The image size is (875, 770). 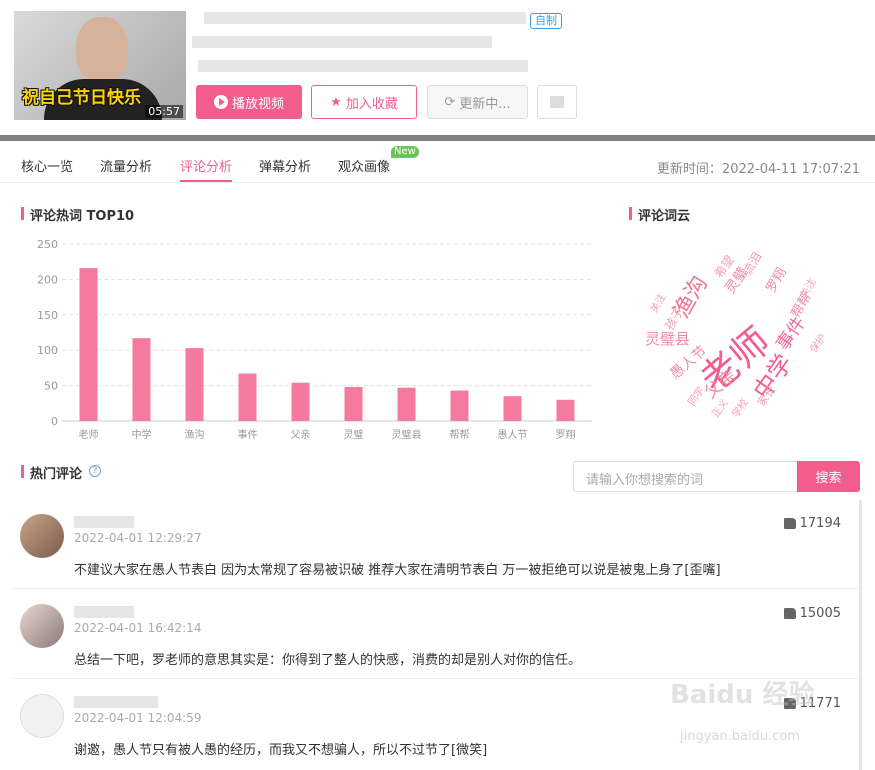 What do you see at coordinates (89, 434) in the screenshot?
I see `x-tick-label: 老师` at bounding box center [89, 434].